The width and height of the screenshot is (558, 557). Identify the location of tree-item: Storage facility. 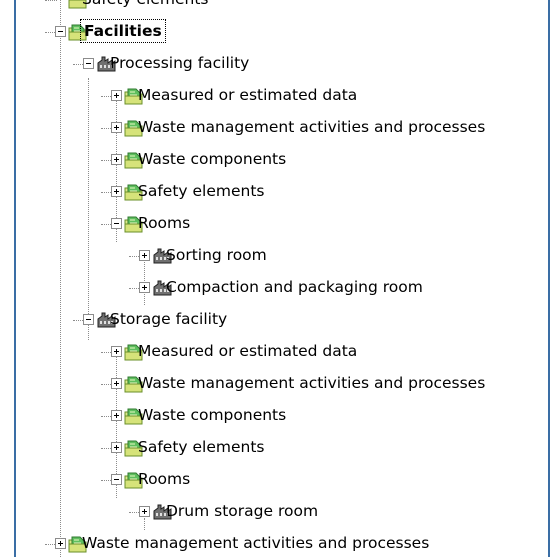
(274, 320).